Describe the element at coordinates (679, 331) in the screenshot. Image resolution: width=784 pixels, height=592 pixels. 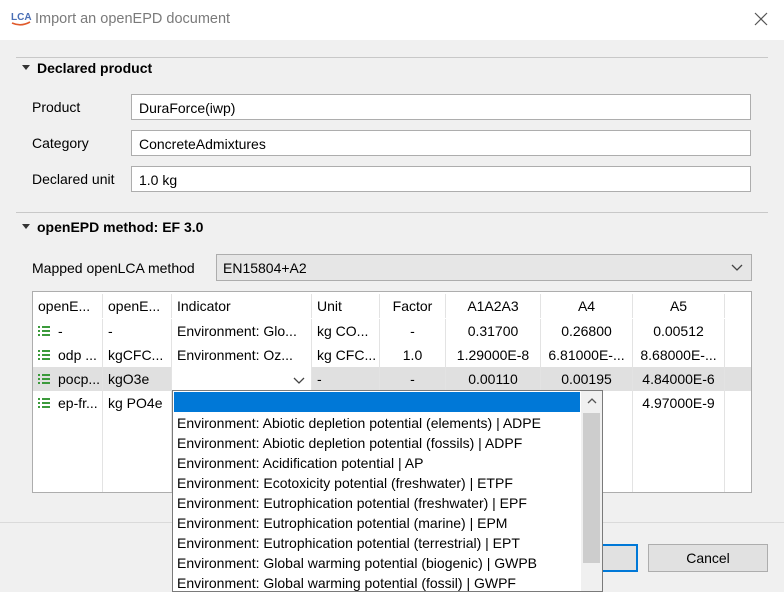
I see `cell-a5: 0.00512` at that location.